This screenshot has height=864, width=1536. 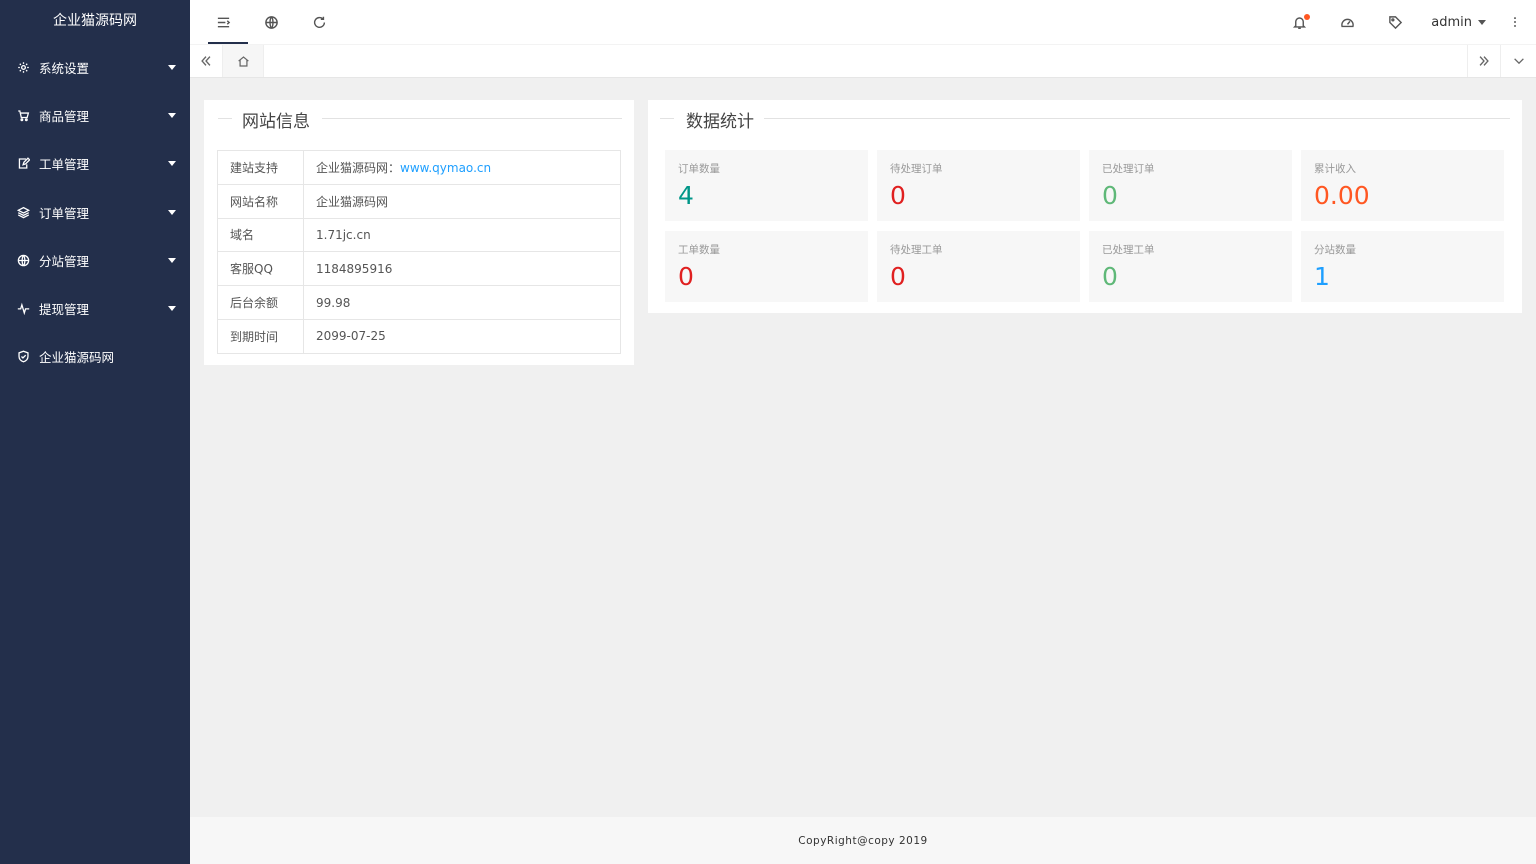 I want to click on tag-icon, so click(x=1395, y=22).